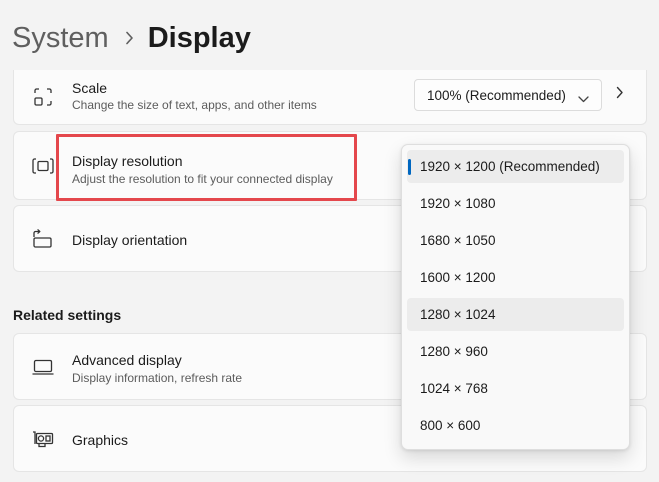 The height and width of the screenshot is (482, 659). I want to click on page-title: Display, so click(199, 37).